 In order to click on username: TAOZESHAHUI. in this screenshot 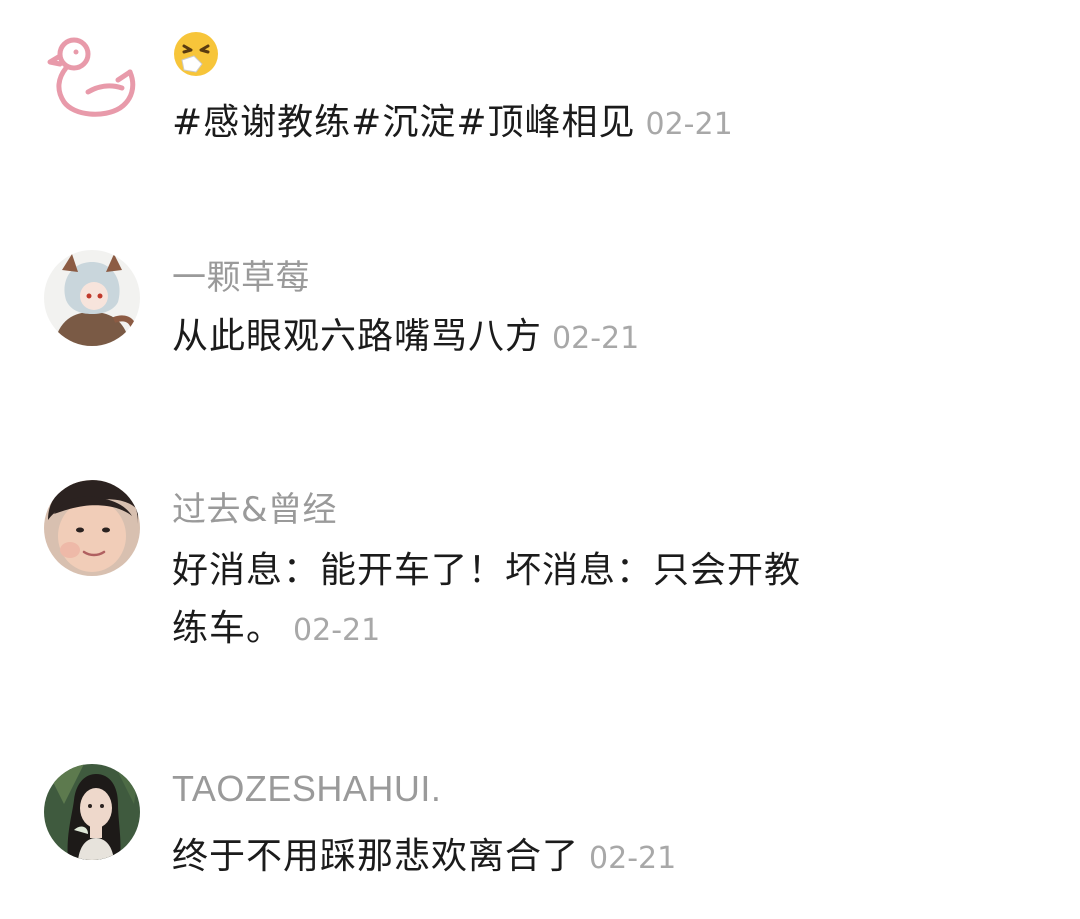, I will do `click(306, 789)`.